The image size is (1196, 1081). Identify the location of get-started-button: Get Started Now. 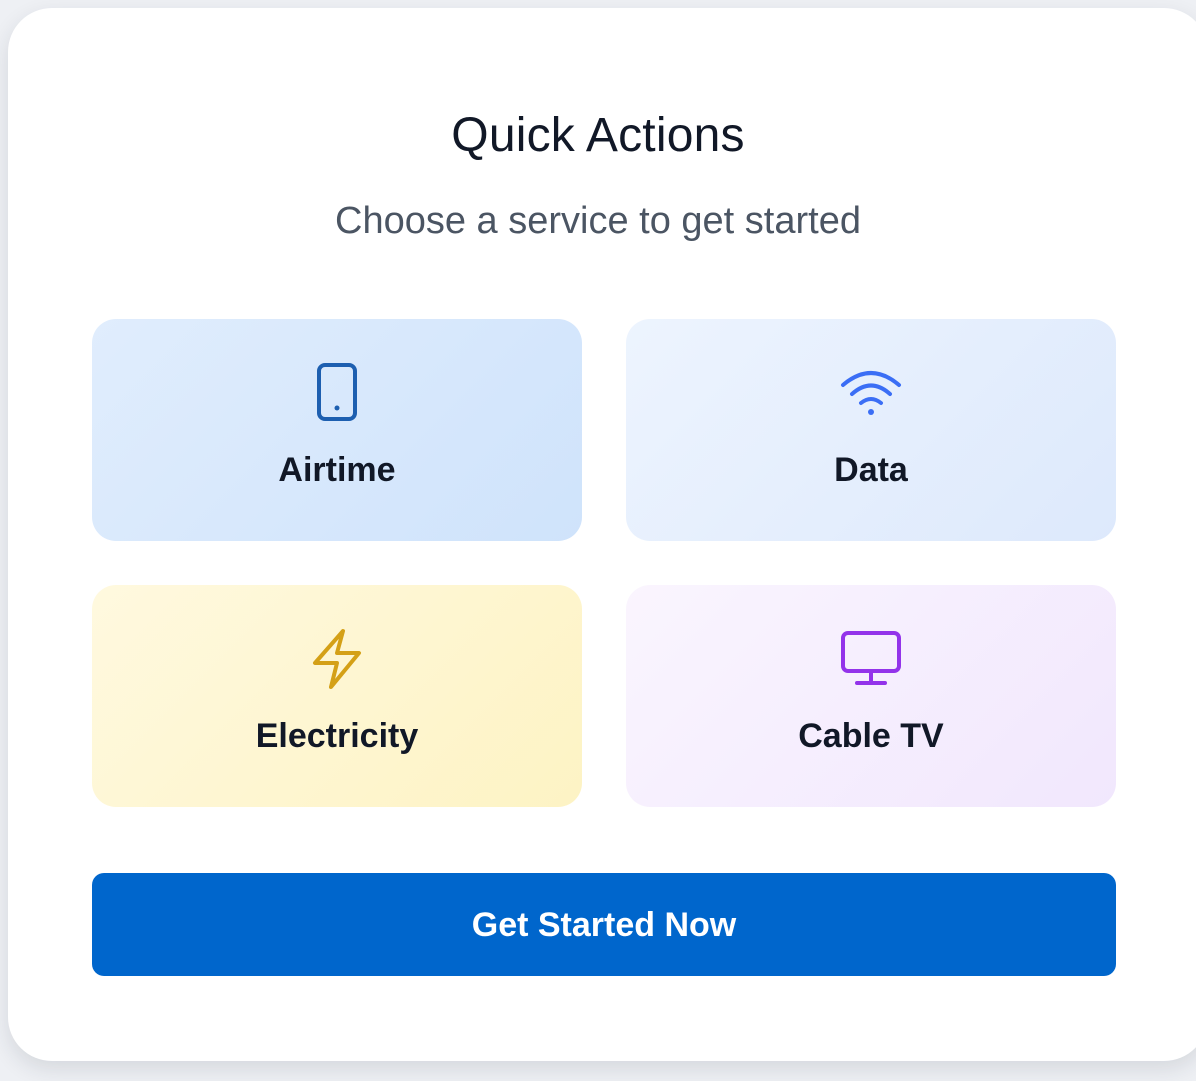
(604, 924).